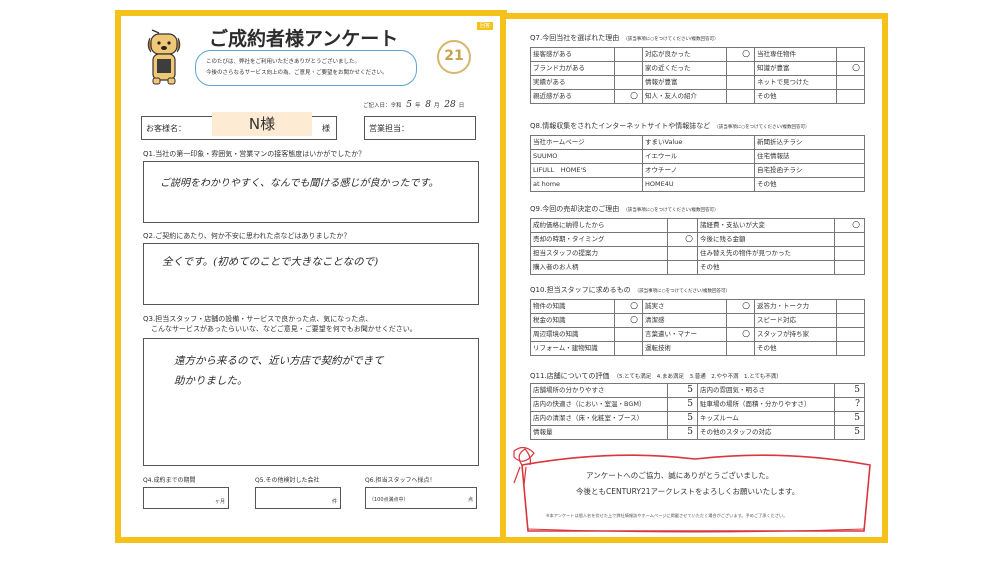 This screenshot has height=562, width=1000. I want to click on q8-cell: at home, so click(587, 185).